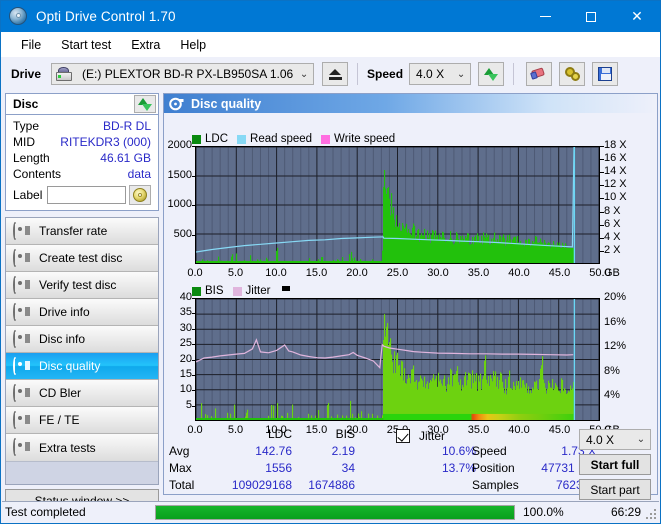  What do you see at coordinates (410, 103) in the screenshot?
I see `disc-quality-header: Disc quality` at bounding box center [410, 103].